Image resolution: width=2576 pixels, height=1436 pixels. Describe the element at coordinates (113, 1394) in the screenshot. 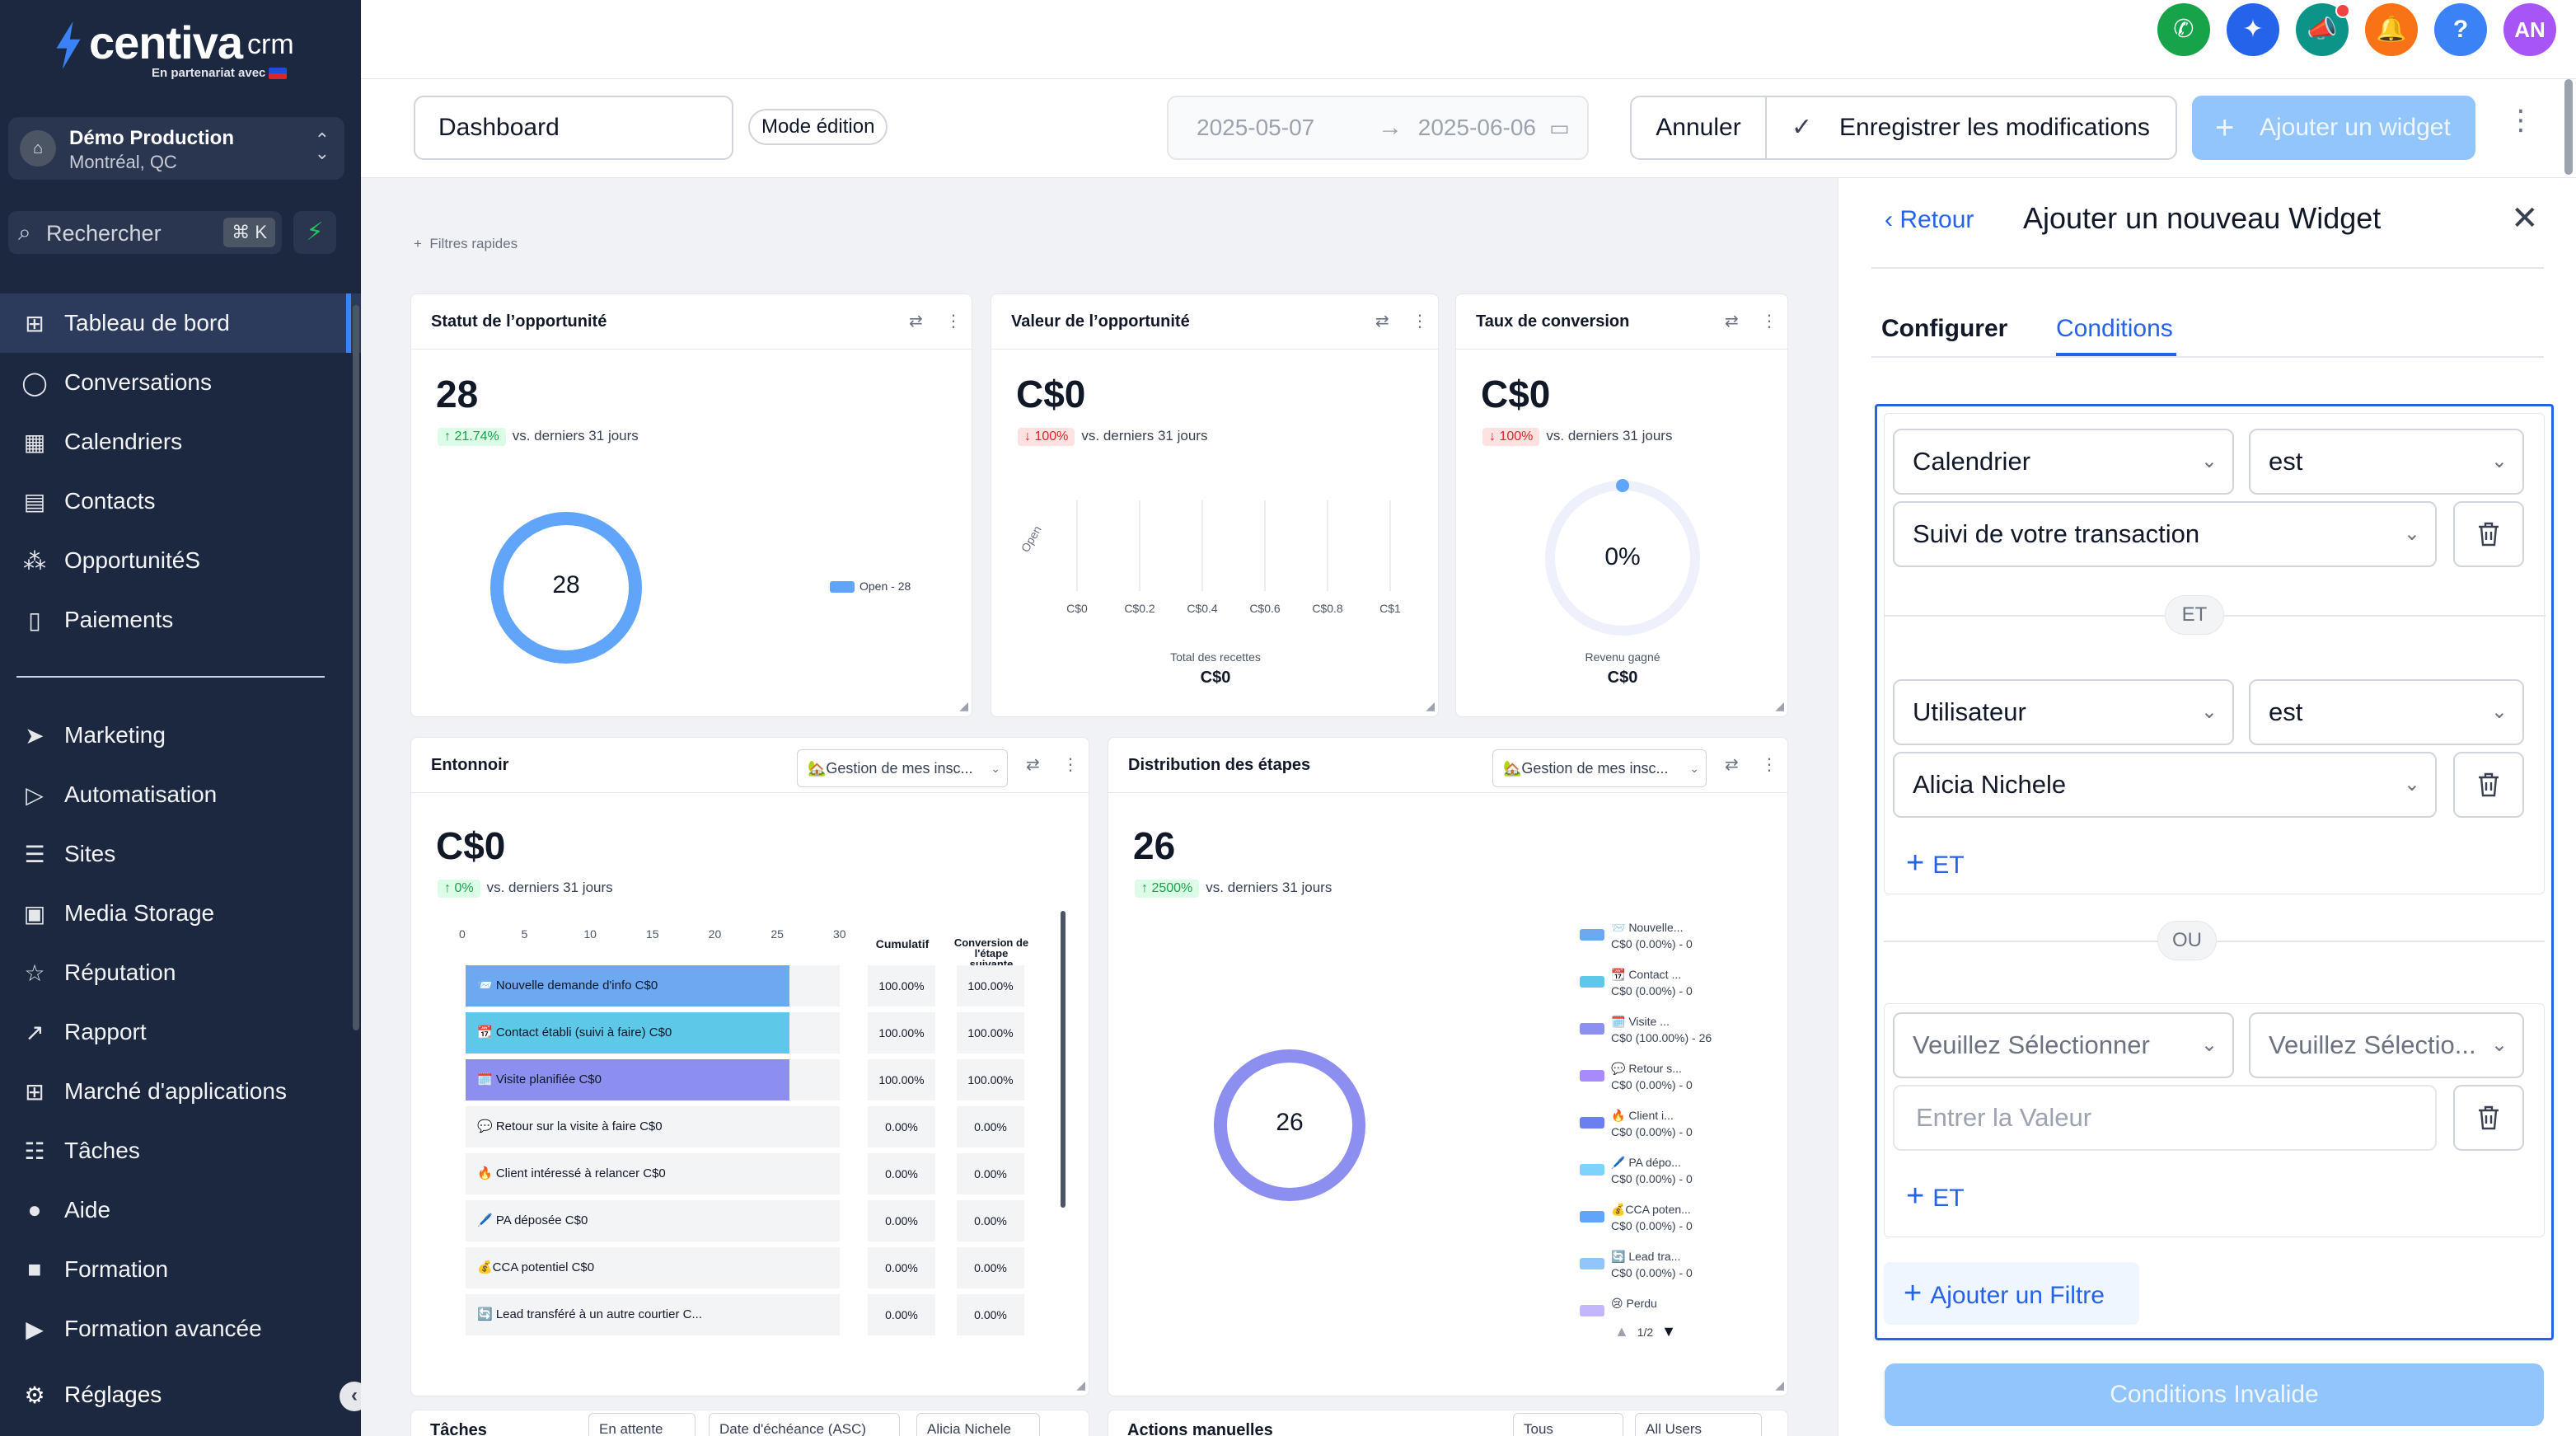

I see `sidebar-item-label: Réglages` at that location.